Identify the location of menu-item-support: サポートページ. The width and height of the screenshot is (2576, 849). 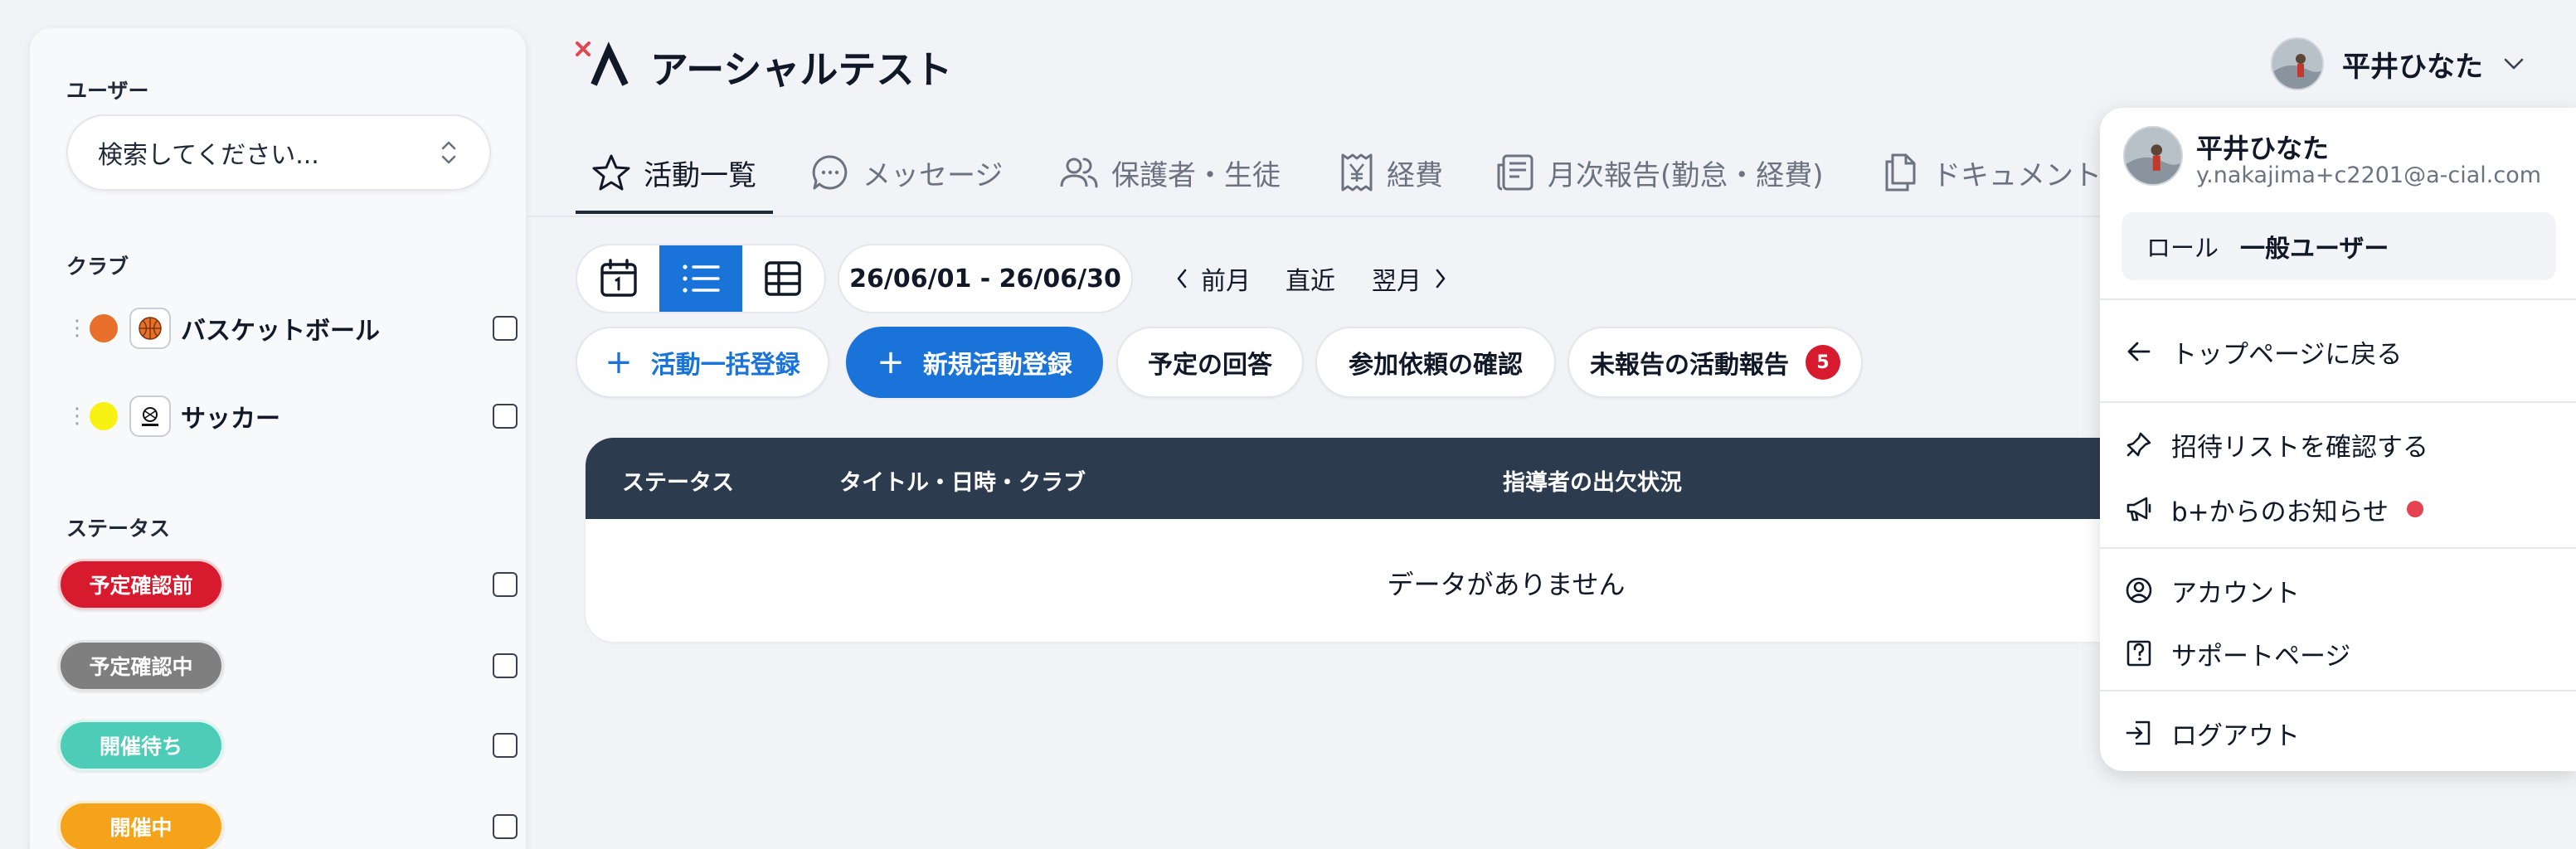
(2236, 653).